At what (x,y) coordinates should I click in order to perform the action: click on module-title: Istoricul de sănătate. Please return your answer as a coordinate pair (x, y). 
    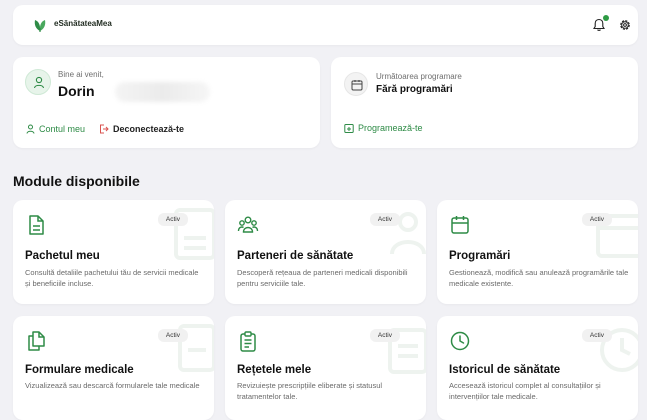
    Looking at the image, I should click on (505, 370).